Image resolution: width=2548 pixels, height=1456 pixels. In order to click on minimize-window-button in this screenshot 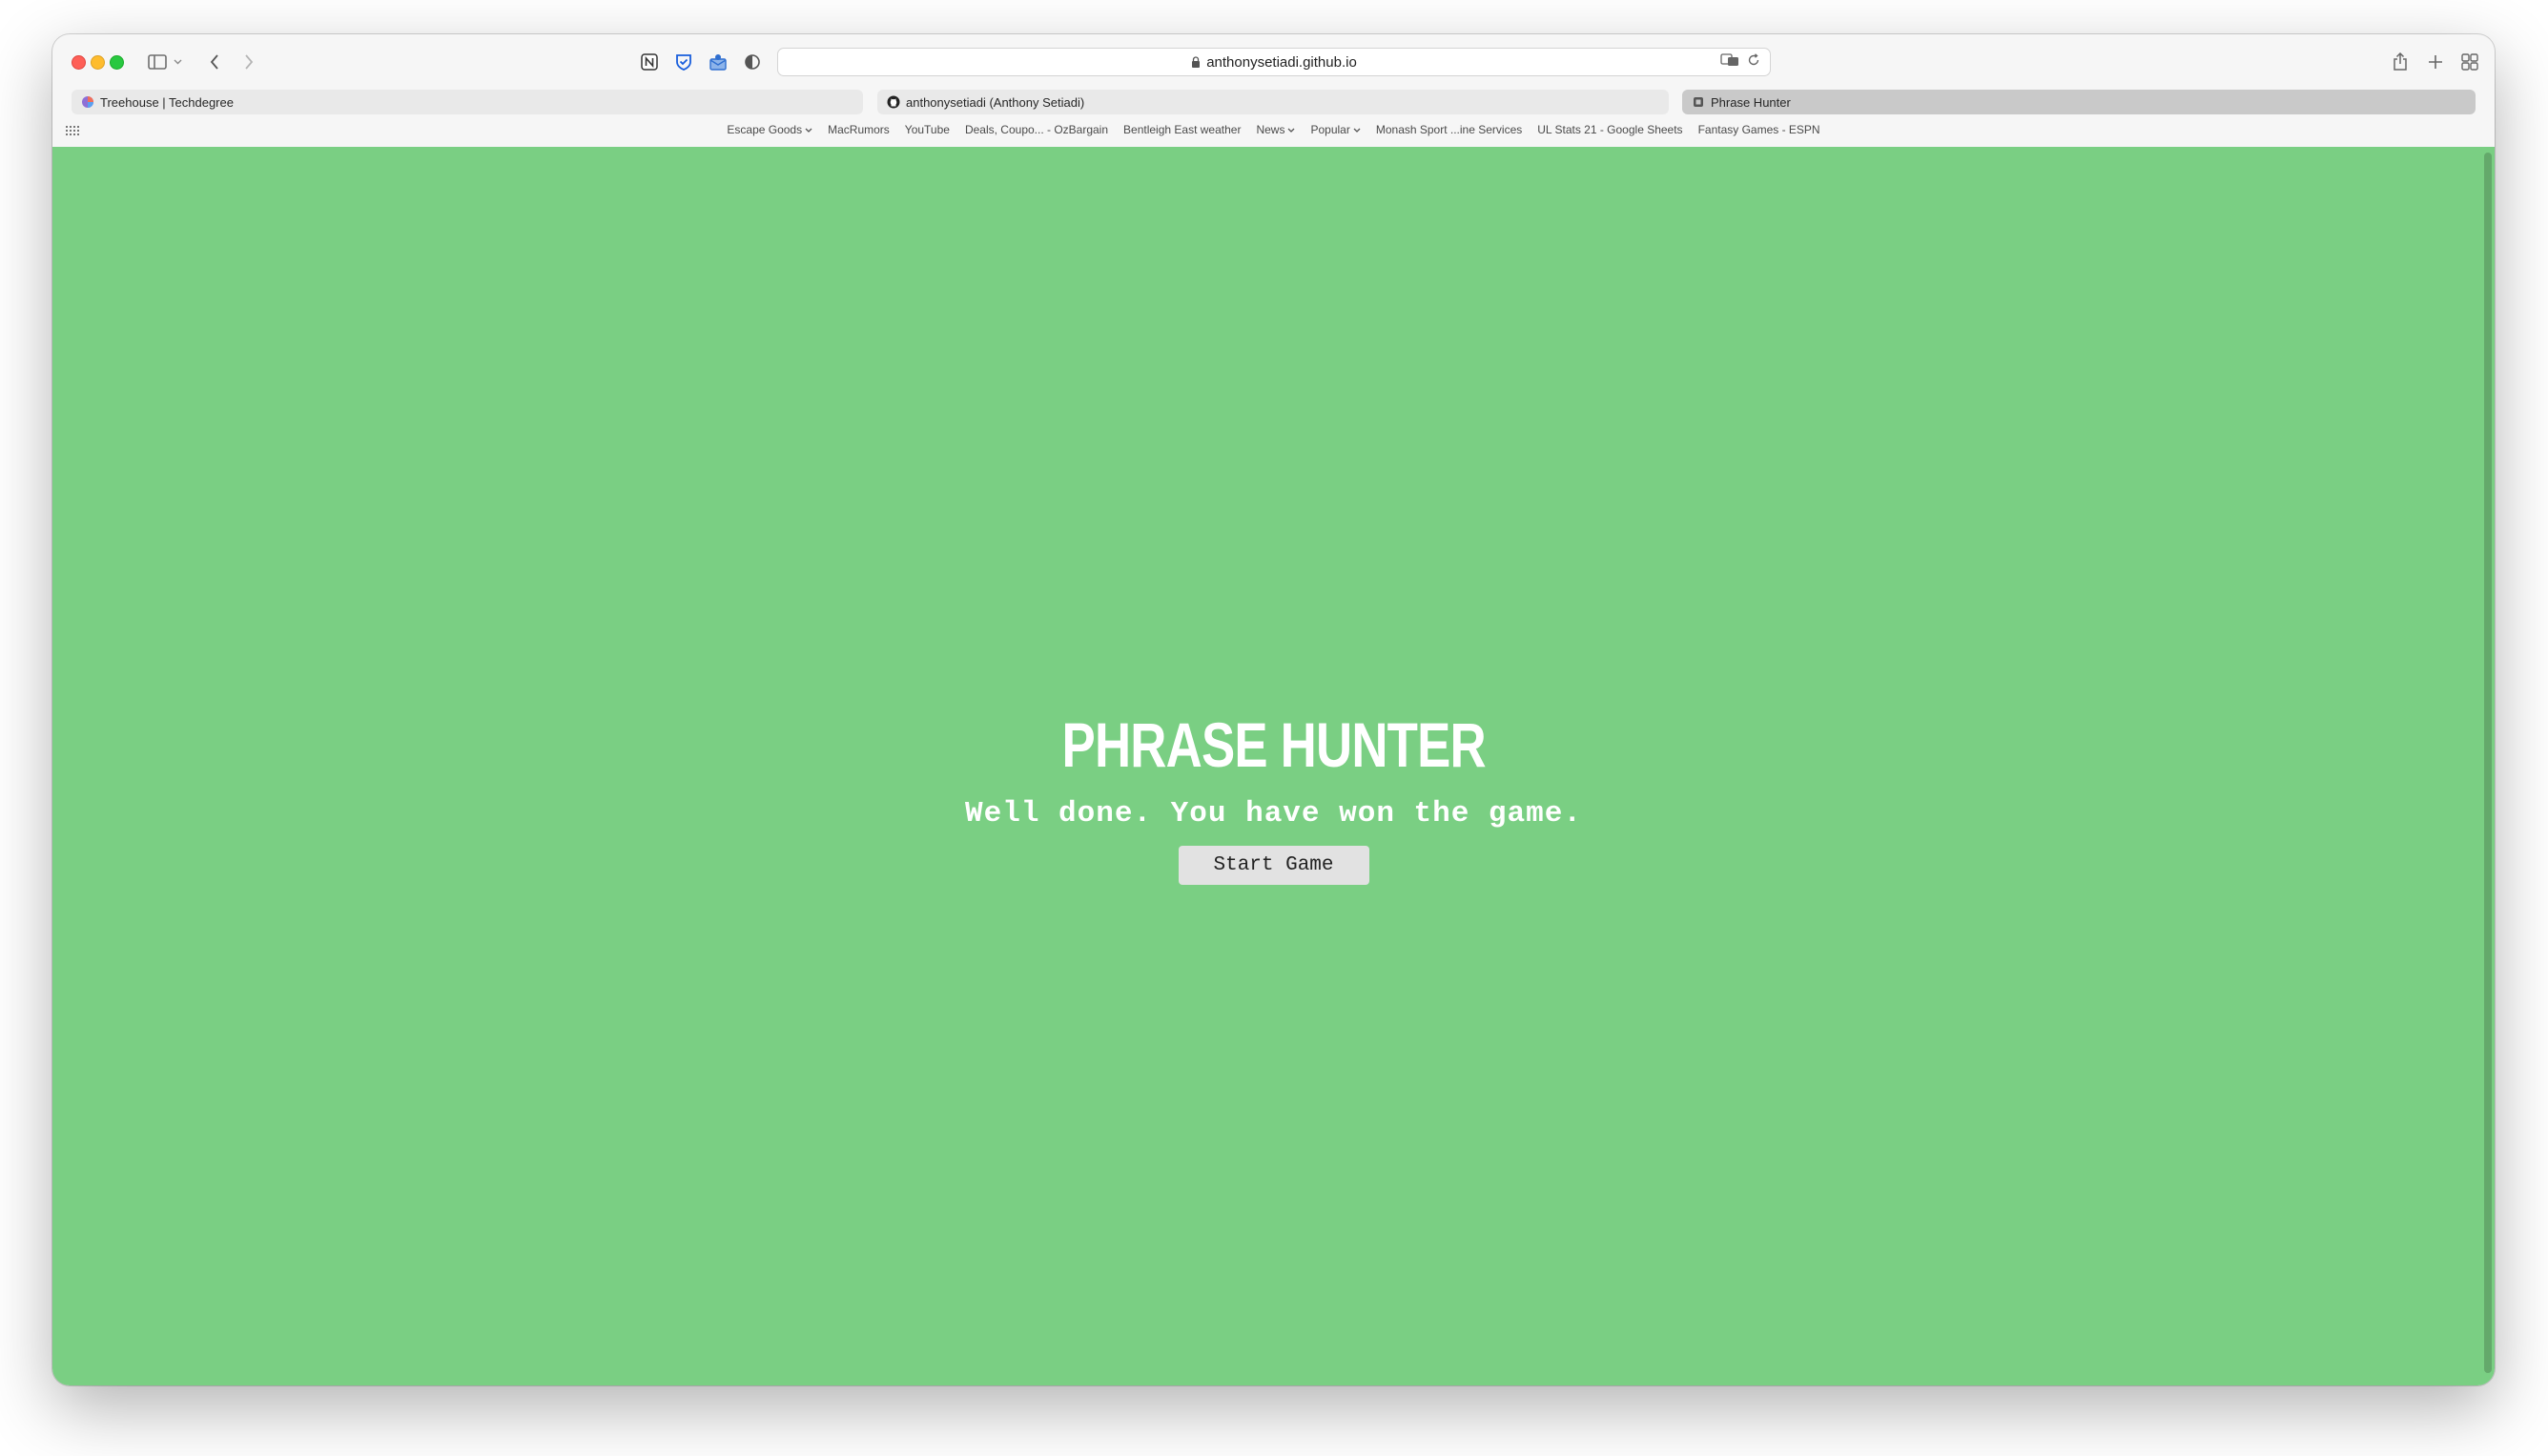, I will do `click(98, 62)`.